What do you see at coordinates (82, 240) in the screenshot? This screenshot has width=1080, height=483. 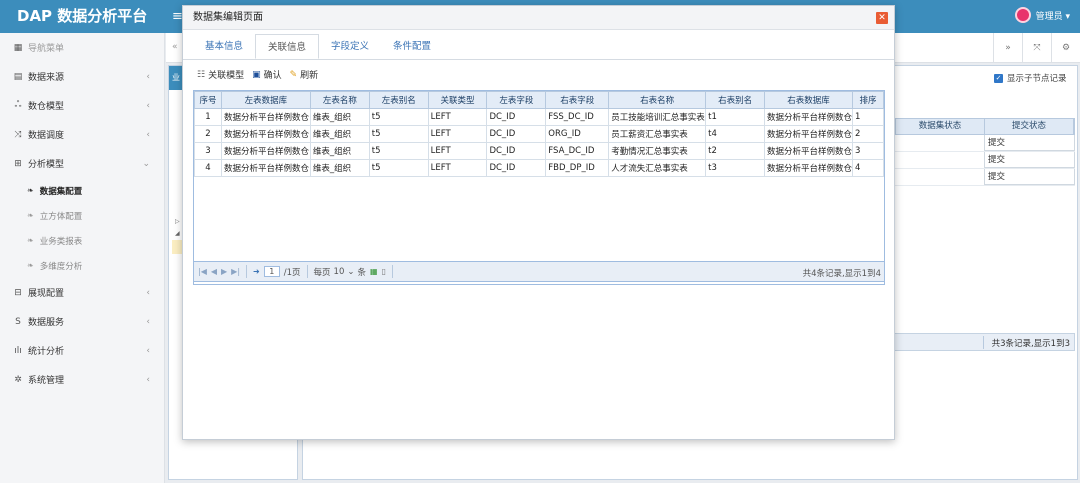 I see `sidebar-subitem-business-report: ❧ 业务类报表` at bounding box center [82, 240].